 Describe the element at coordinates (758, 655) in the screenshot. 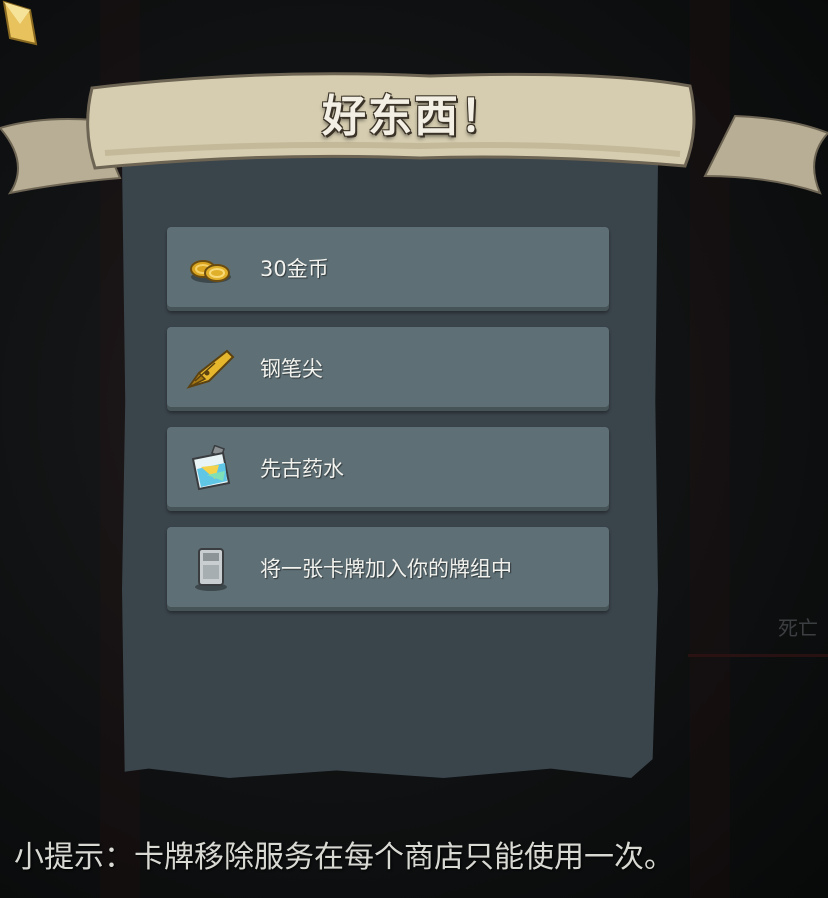

I see `background-health-bar` at that location.